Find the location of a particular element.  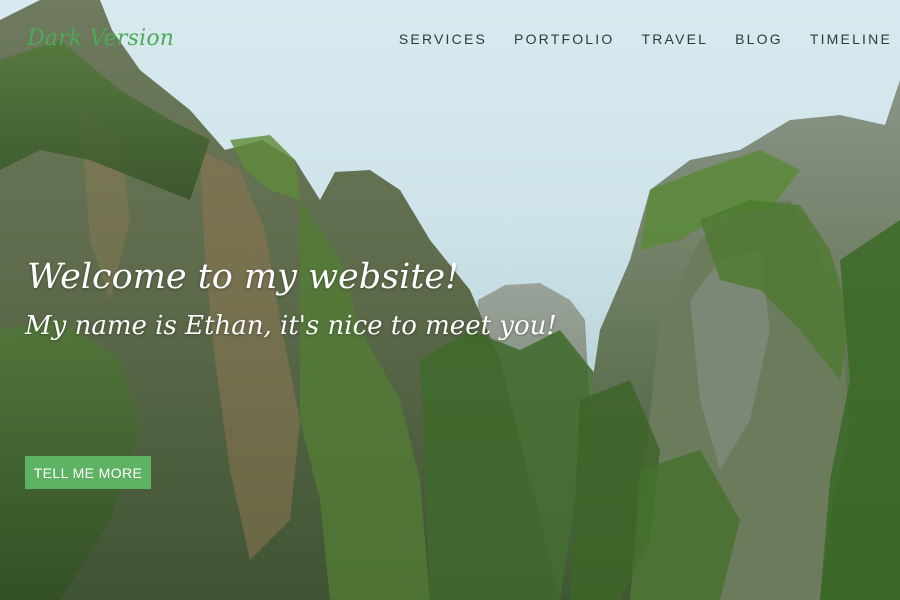

tell-me-more-button: TELL ME MORE is located at coordinates (88, 472).